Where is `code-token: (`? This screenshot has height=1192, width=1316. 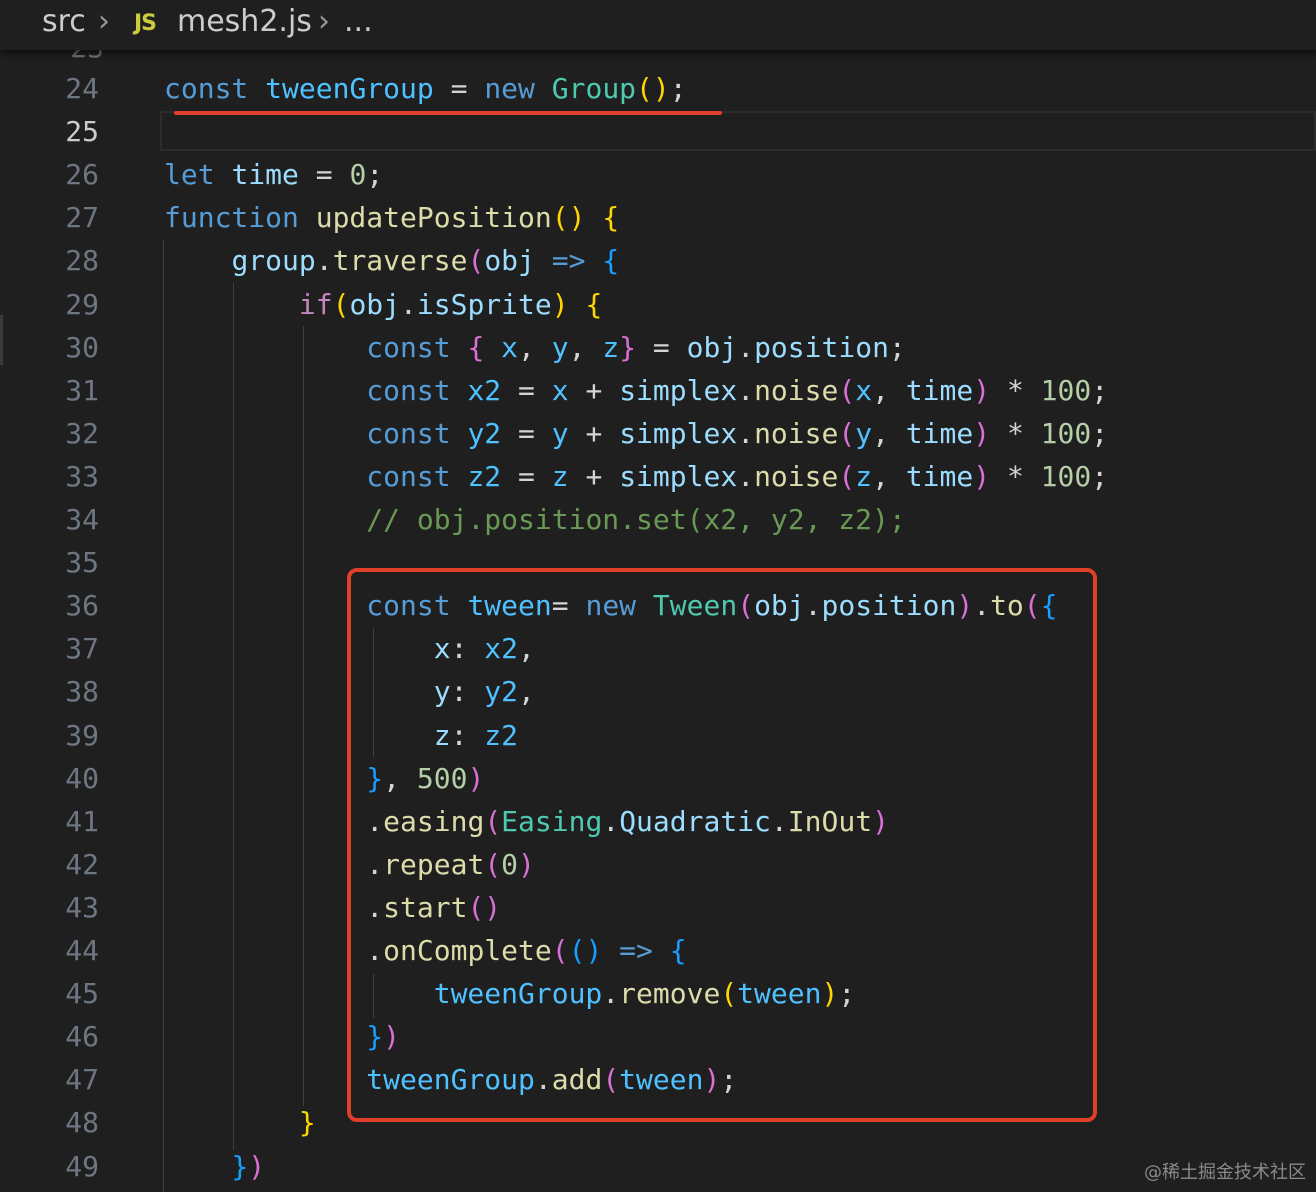
code-token: ( is located at coordinates (847, 433).